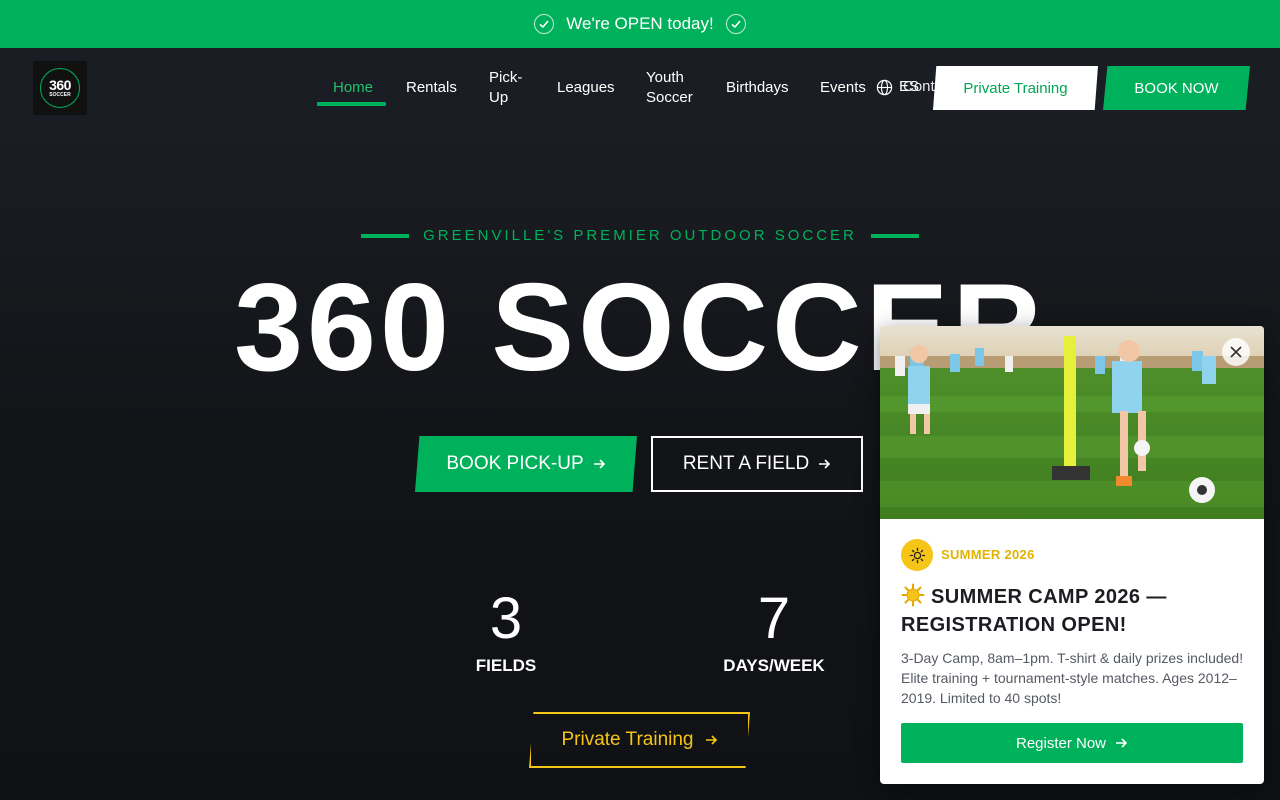 Image resolution: width=1280 pixels, height=800 pixels. Describe the element at coordinates (1072, 422) in the screenshot. I see `kids-soccer-training-image` at that location.